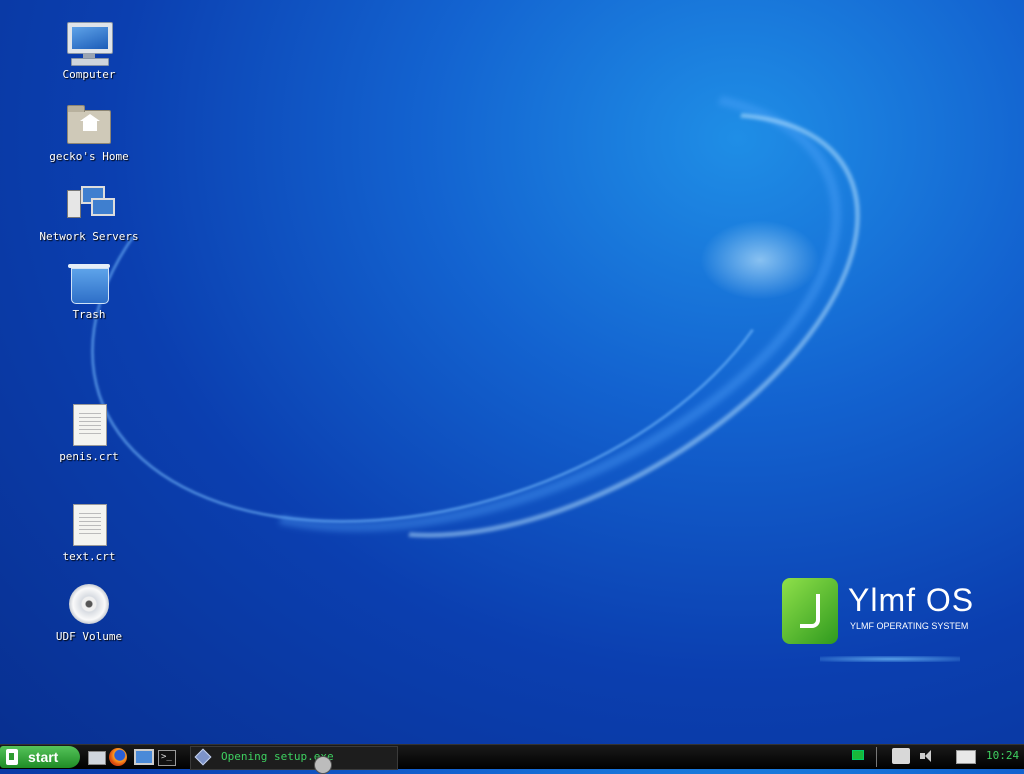  Describe the element at coordinates (909, 626) in the screenshot. I see `logo-subtitle: YLMF OPERATING SYSTEM` at that location.